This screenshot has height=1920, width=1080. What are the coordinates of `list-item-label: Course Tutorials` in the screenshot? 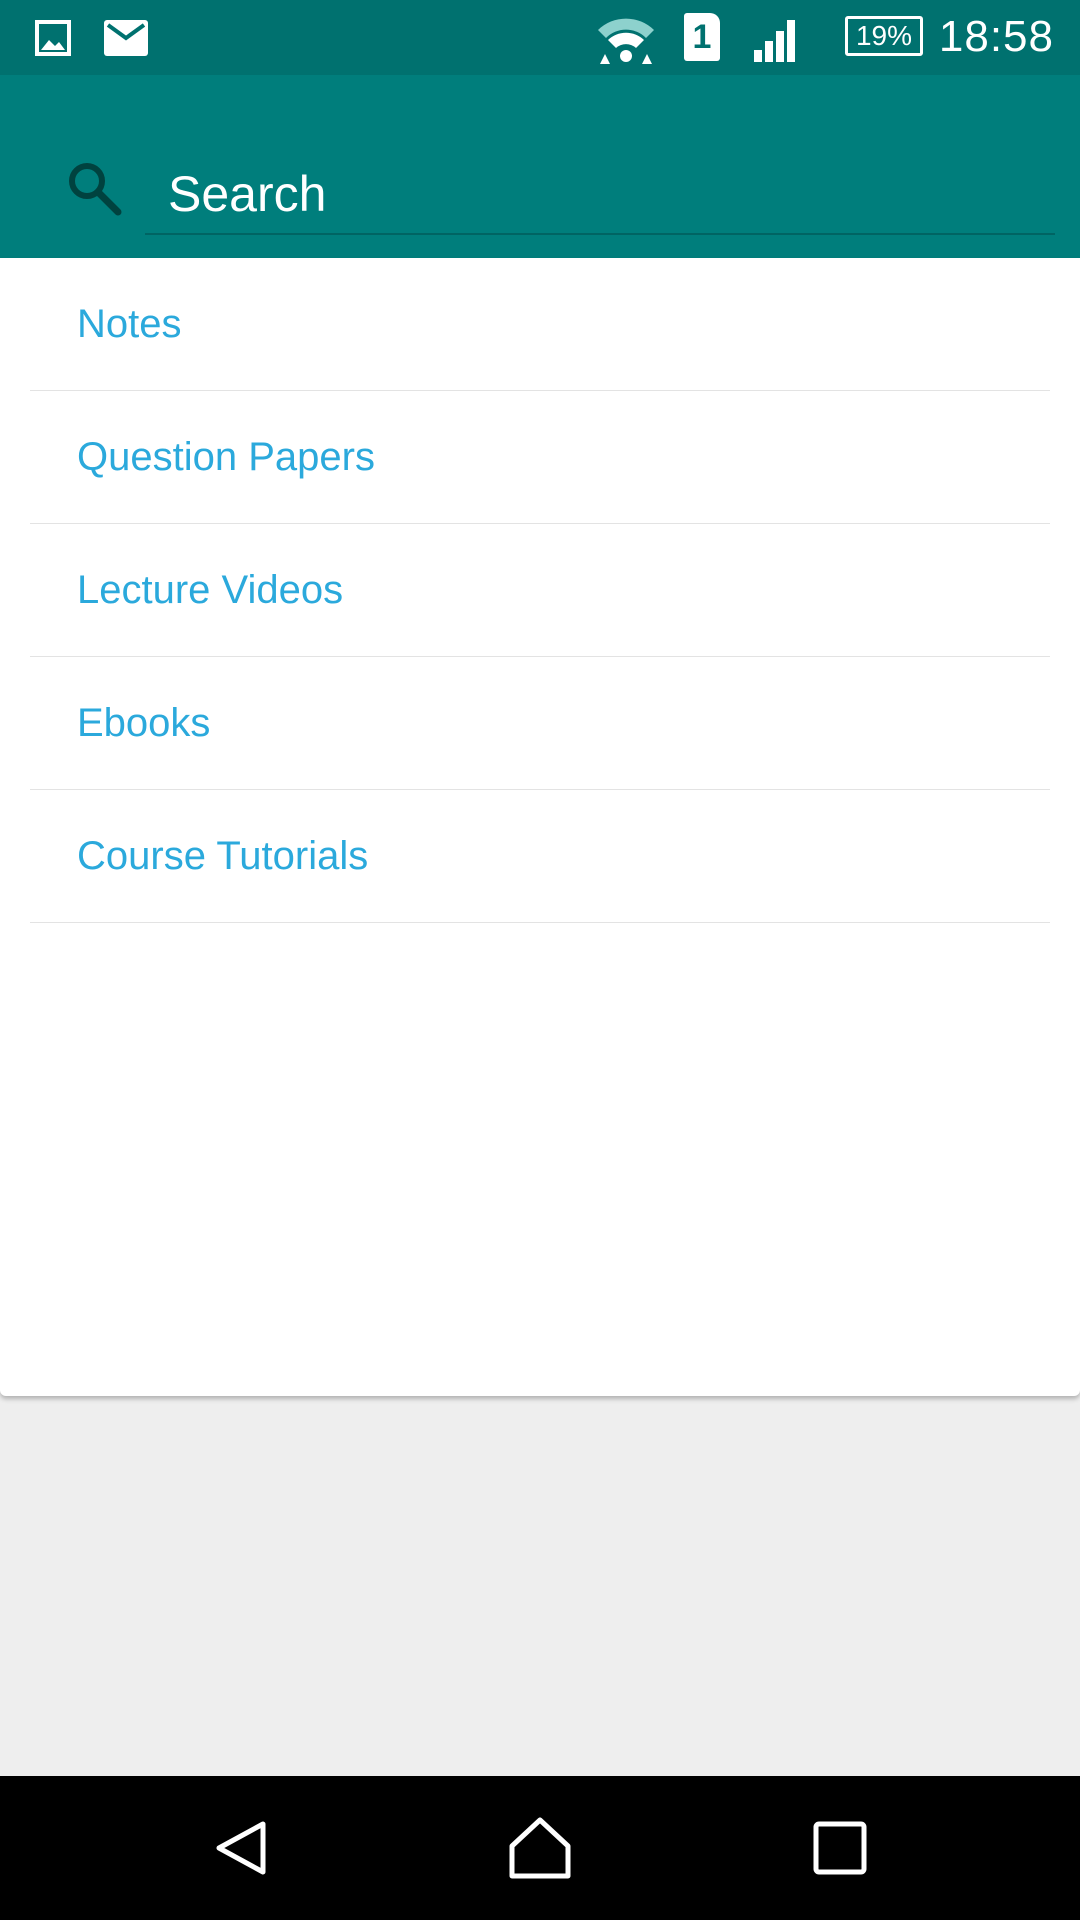 It's located at (223, 856).